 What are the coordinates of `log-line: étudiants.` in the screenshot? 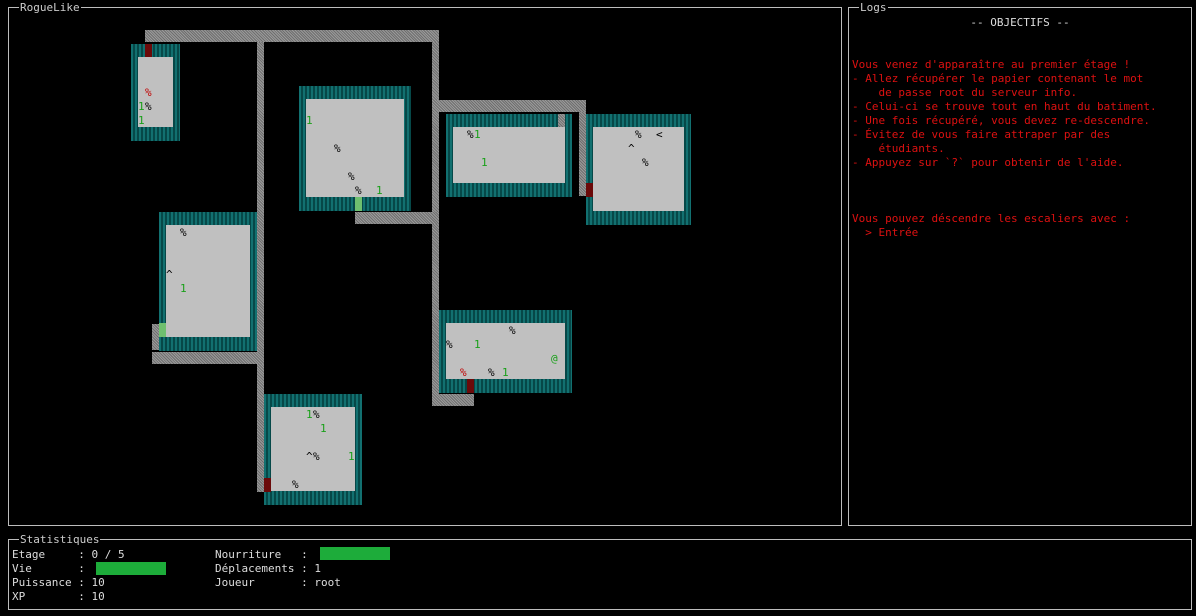 It's located at (898, 148).